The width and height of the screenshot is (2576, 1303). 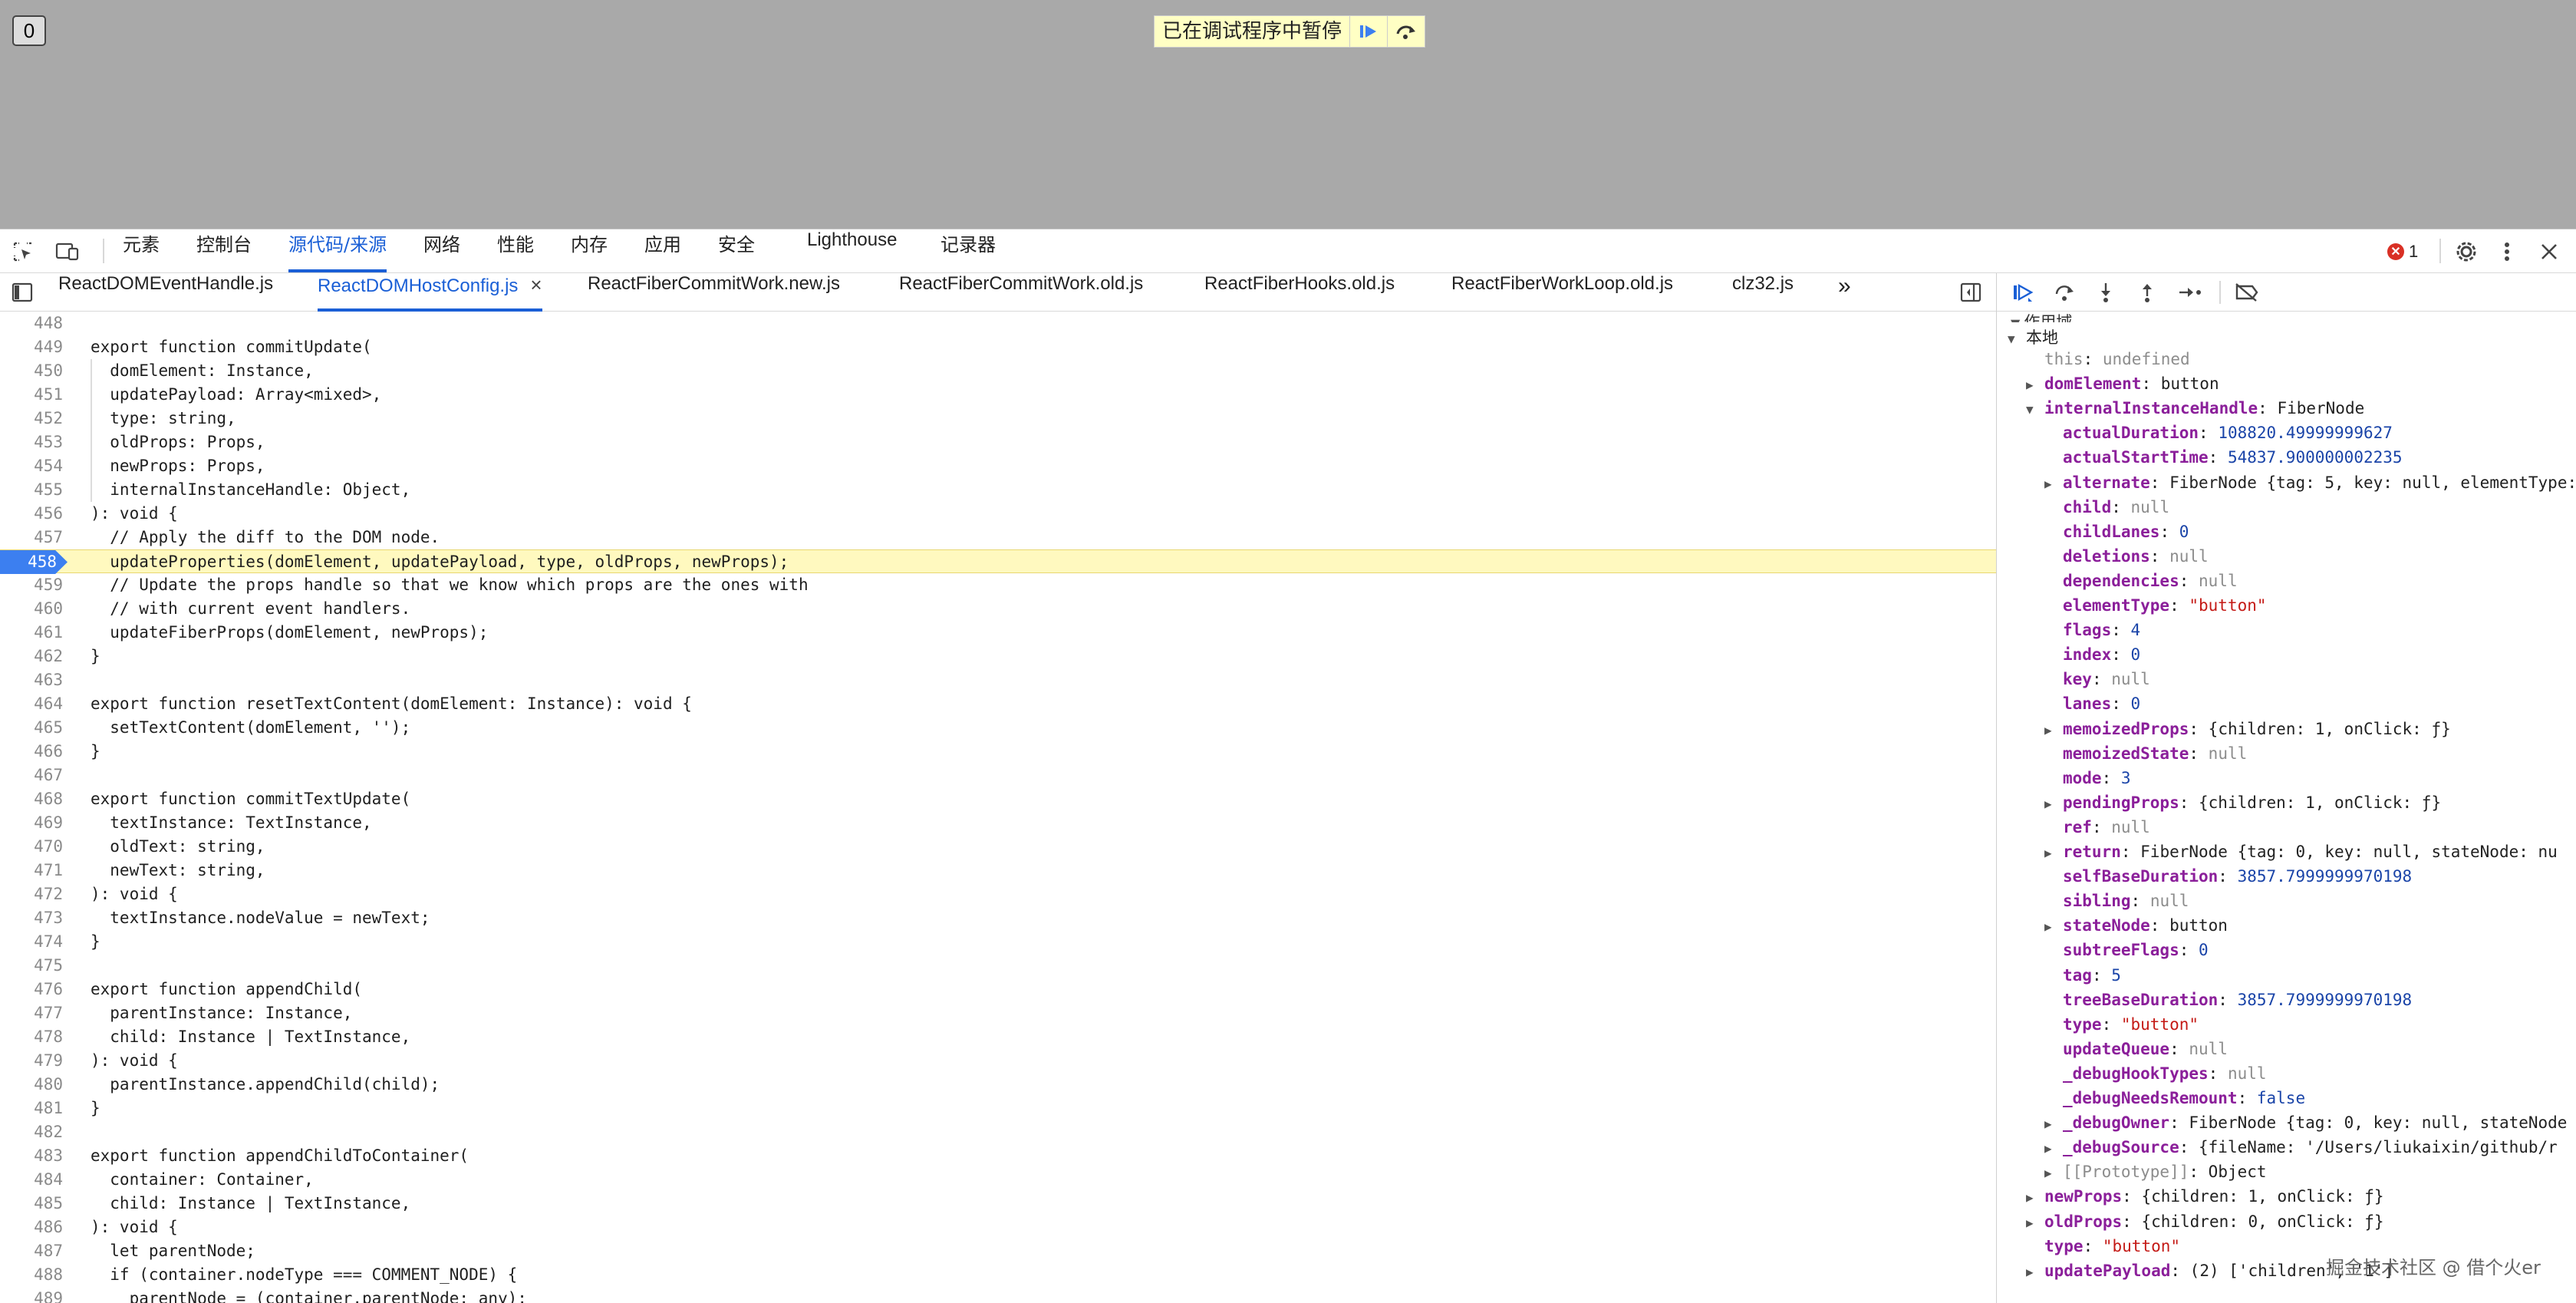 I want to click on scope-variable-row: flags: 4, so click(x=2092, y=633).